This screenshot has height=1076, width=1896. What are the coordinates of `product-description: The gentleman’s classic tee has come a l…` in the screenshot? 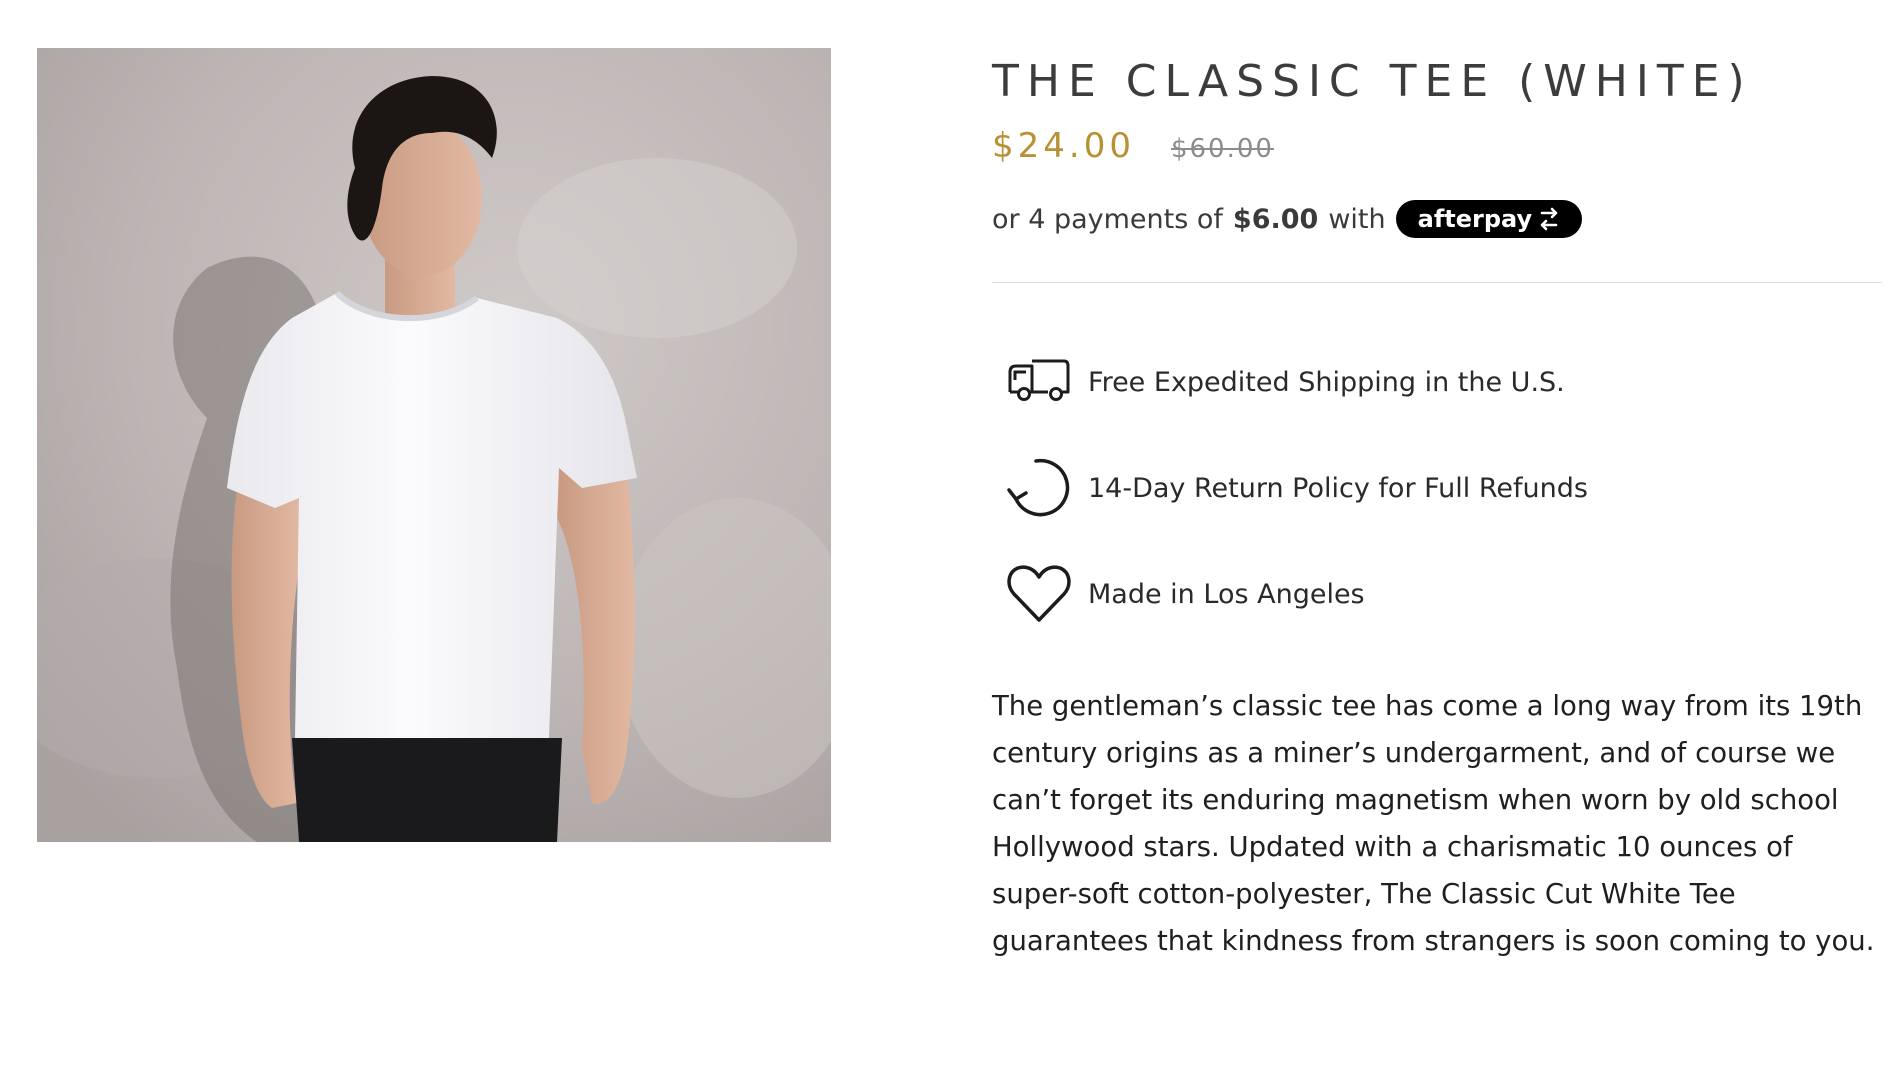 It's located at (1433, 823).